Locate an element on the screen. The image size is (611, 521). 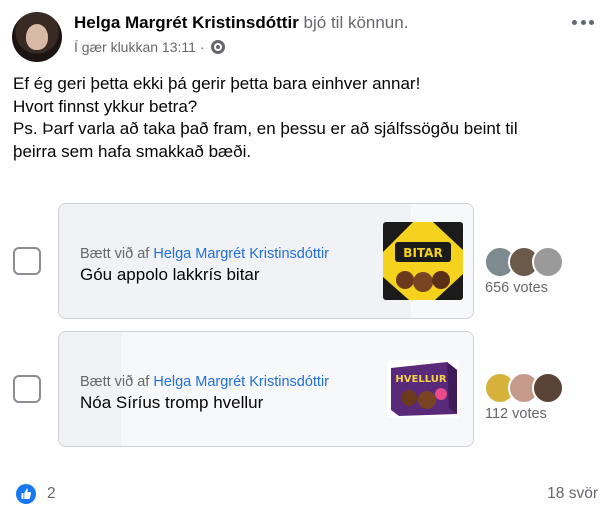
thumbnail-brand-text: BITAR is located at coordinates (422, 253).